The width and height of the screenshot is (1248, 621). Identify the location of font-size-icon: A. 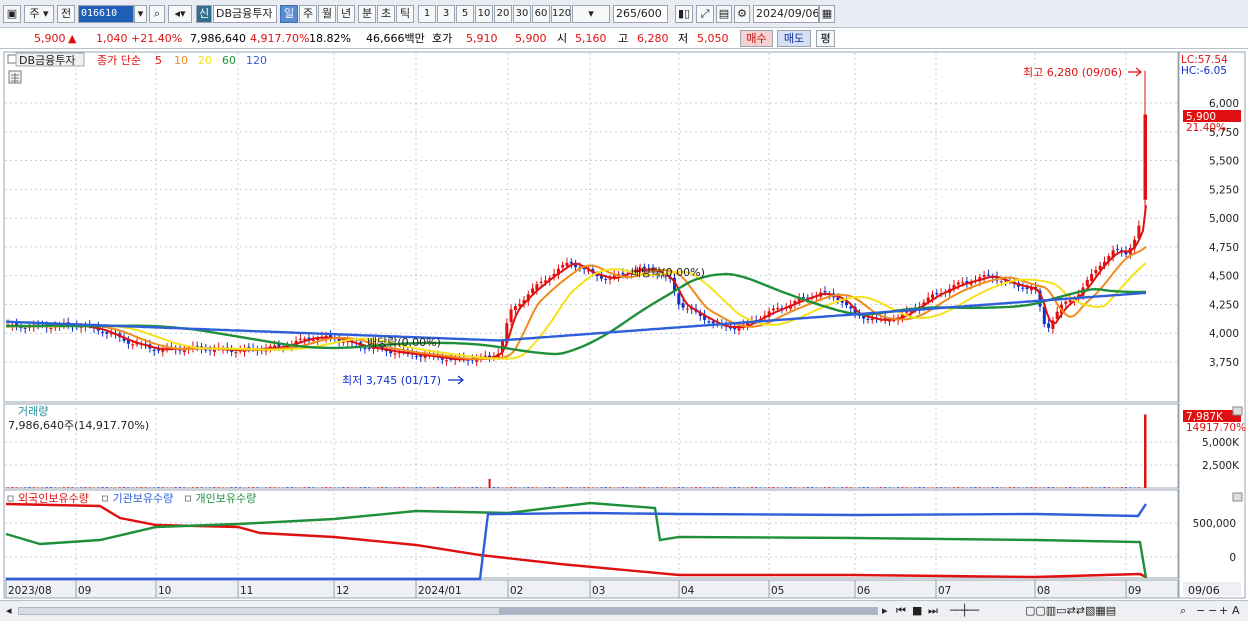
(1236, 611).